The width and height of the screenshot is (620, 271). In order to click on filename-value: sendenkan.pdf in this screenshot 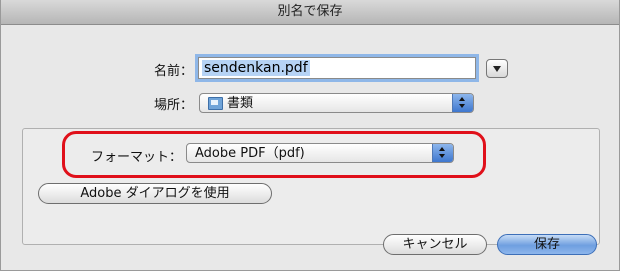, I will do `click(256, 68)`.